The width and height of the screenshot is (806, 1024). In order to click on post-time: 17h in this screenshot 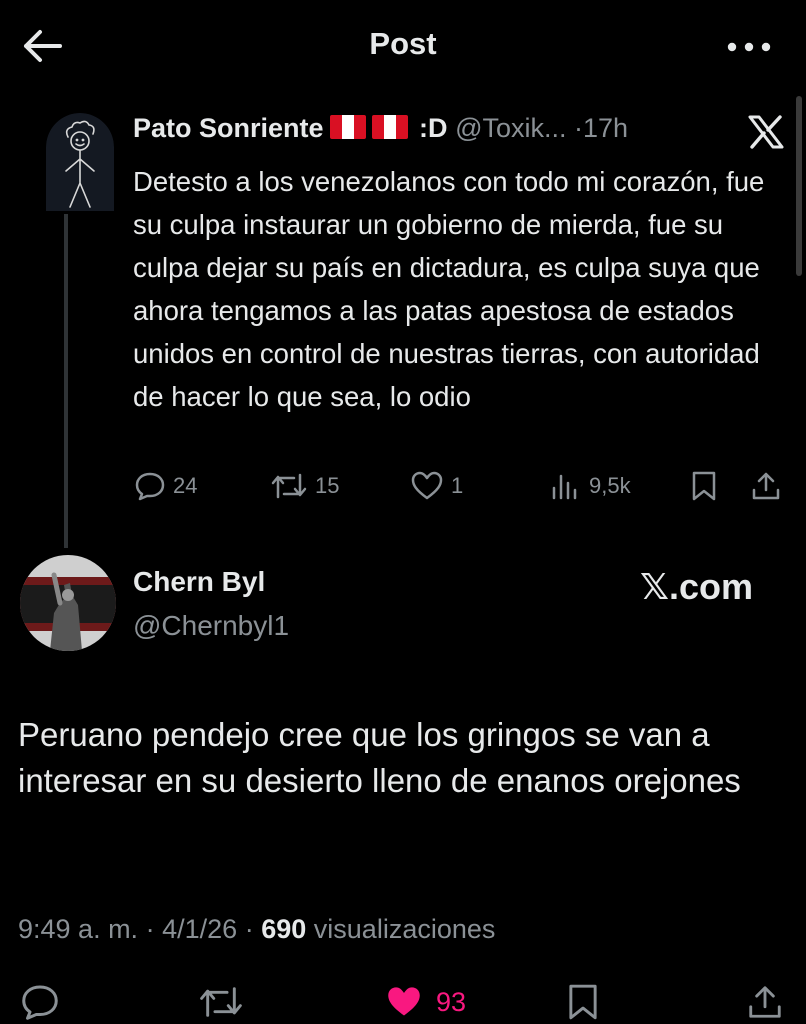, I will do `click(606, 128)`.